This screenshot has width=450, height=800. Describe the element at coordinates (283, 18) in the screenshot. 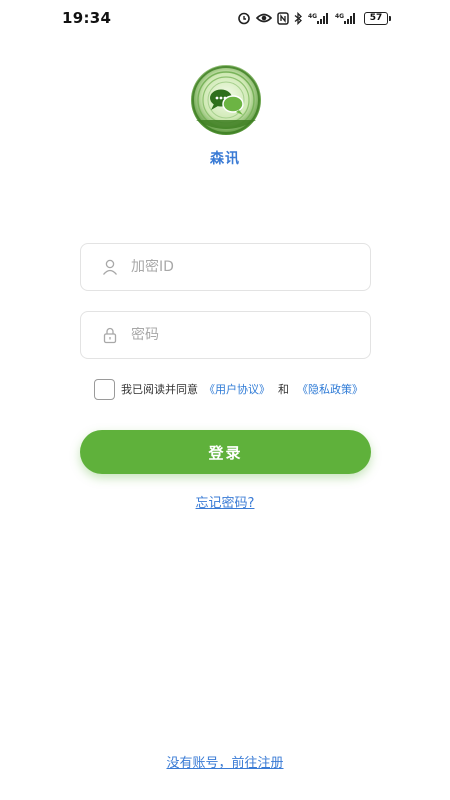

I see `nfc-icon` at that location.